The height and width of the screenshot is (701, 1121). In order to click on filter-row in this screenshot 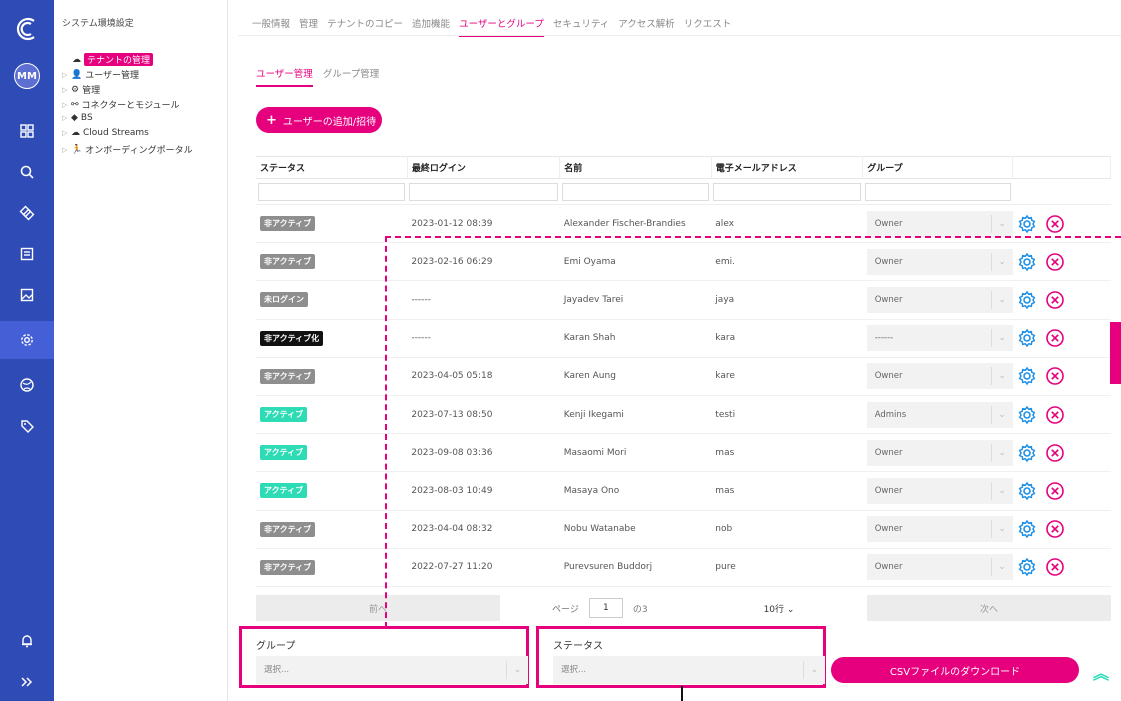, I will do `click(683, 191)`.